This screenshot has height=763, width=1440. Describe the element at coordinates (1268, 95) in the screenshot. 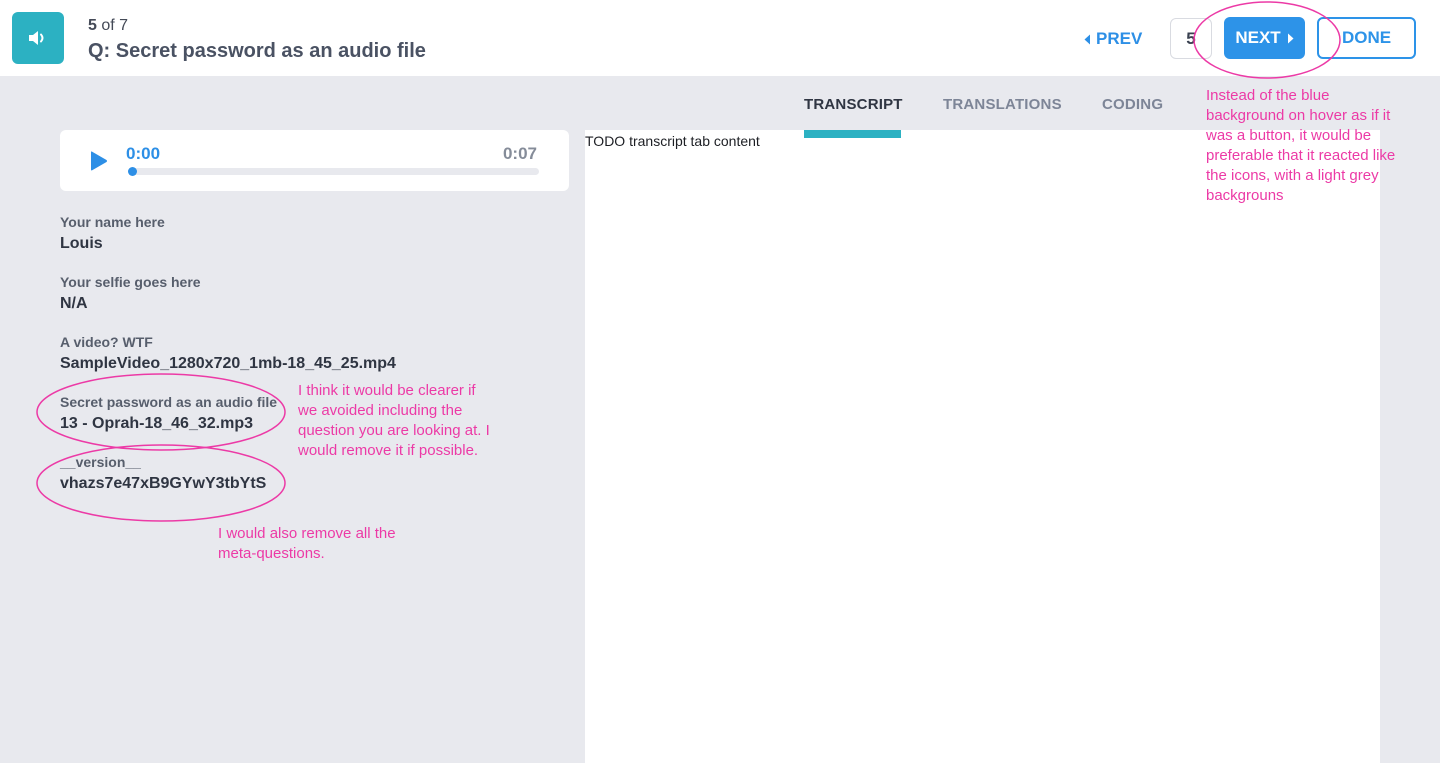

I see `note-line: Instead of the blue` at that location.